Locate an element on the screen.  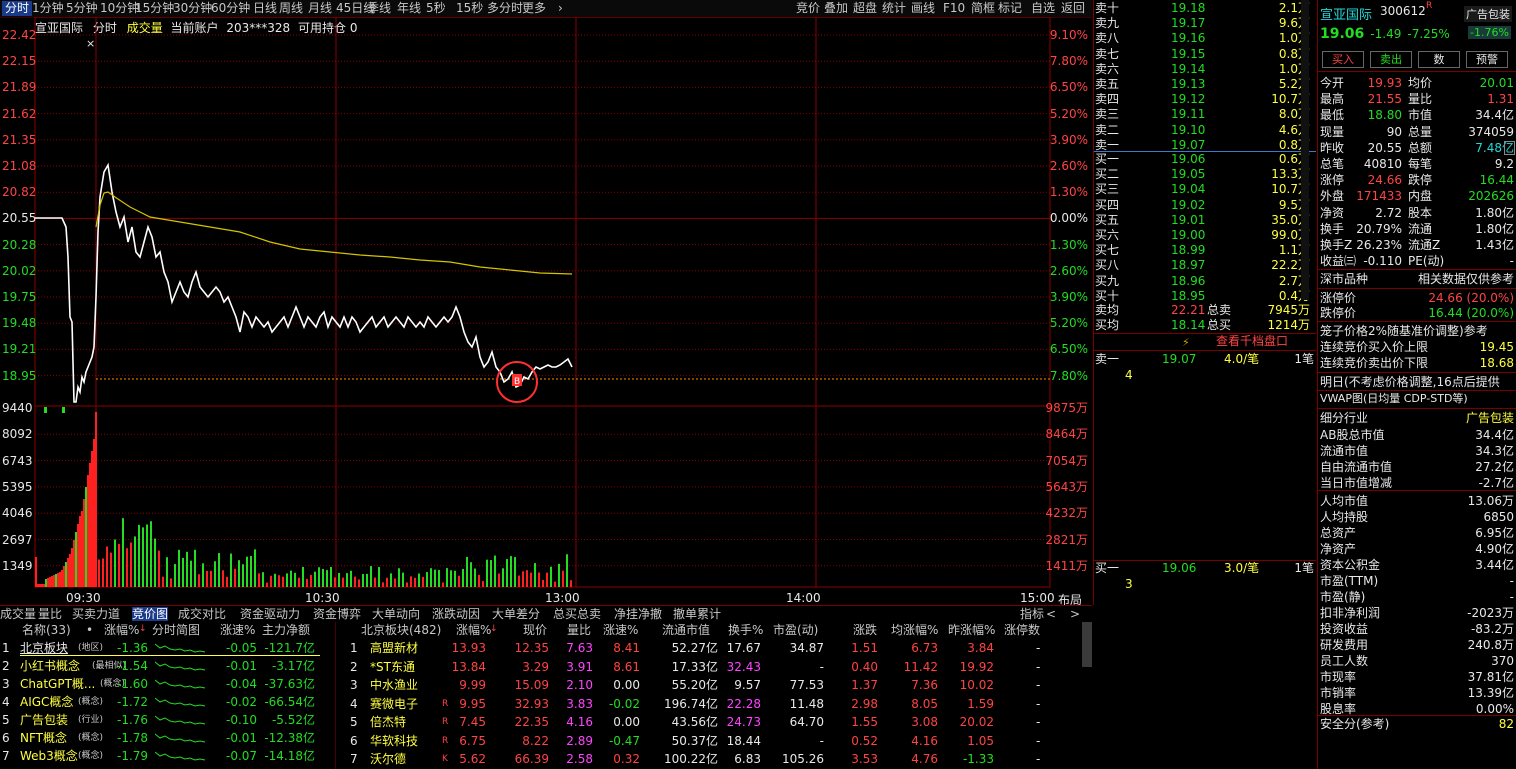
full-depth-link: 查看千档盘口 is located at coordinates (1252, 341).